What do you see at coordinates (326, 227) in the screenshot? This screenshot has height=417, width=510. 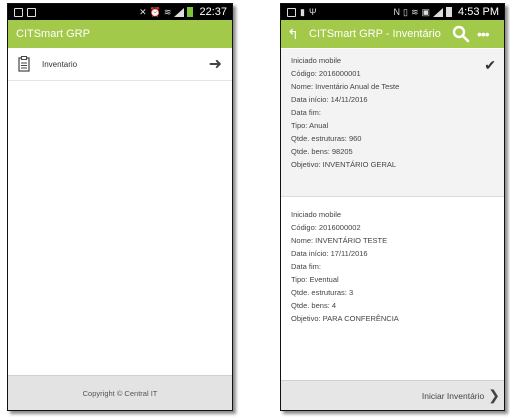 I see `card-codigo: Código: 2016000002` at bounding box center [326, 227].